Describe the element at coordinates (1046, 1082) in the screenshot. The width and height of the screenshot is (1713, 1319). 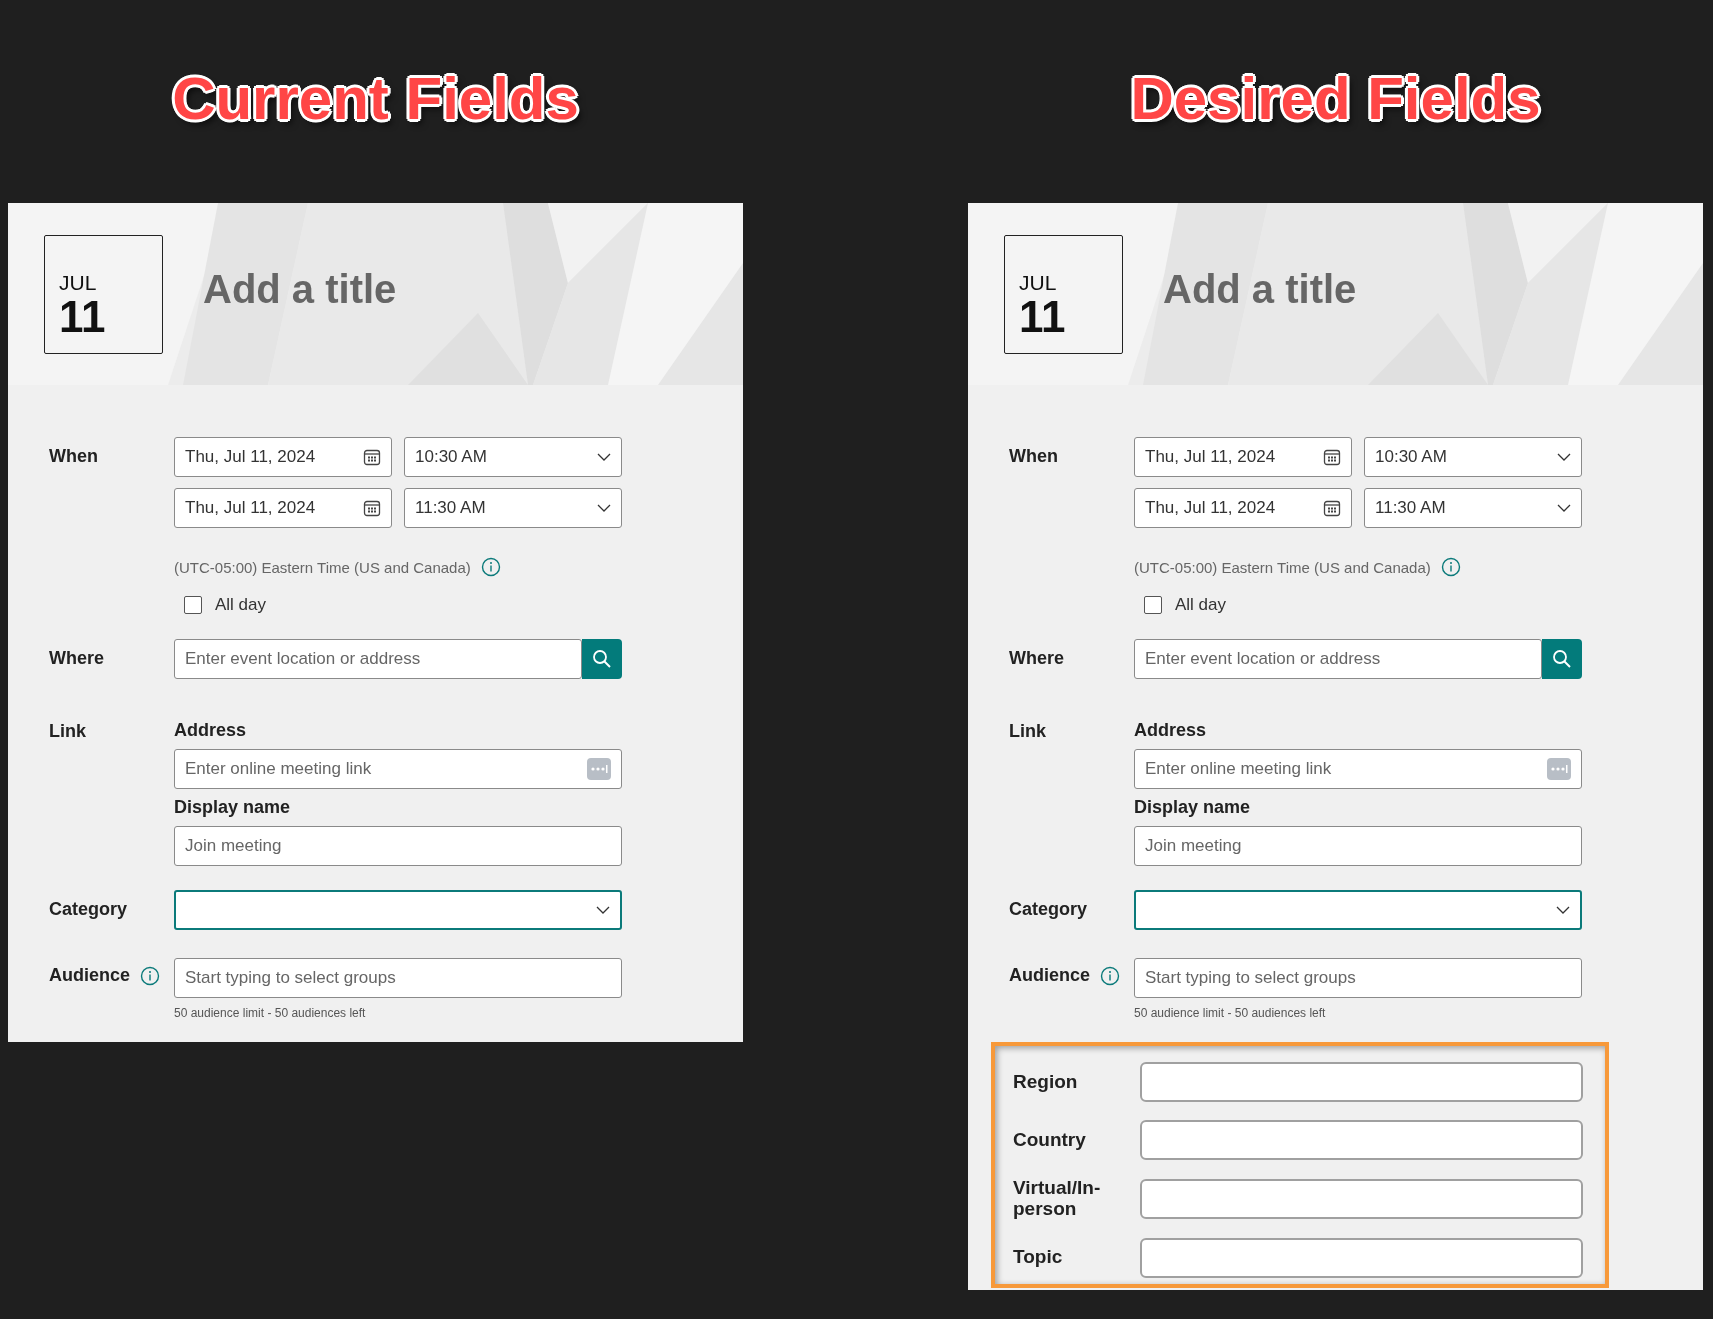
I see `field-label: Region` at that location.